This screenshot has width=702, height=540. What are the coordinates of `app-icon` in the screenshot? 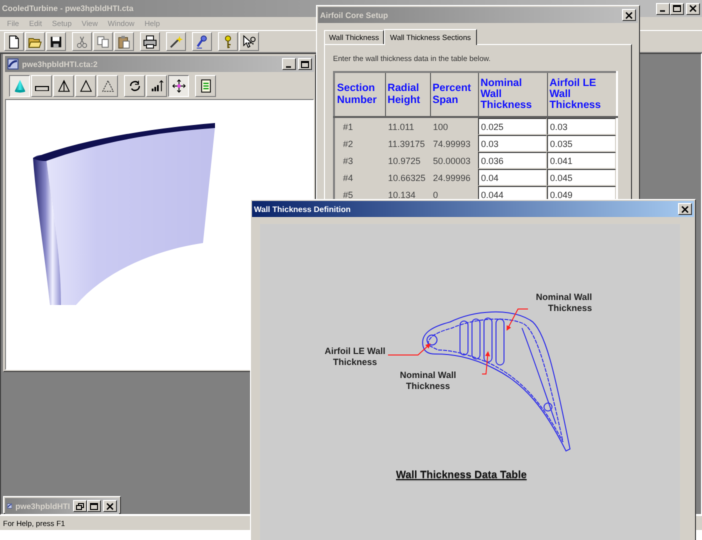 It's located at (13, 64).